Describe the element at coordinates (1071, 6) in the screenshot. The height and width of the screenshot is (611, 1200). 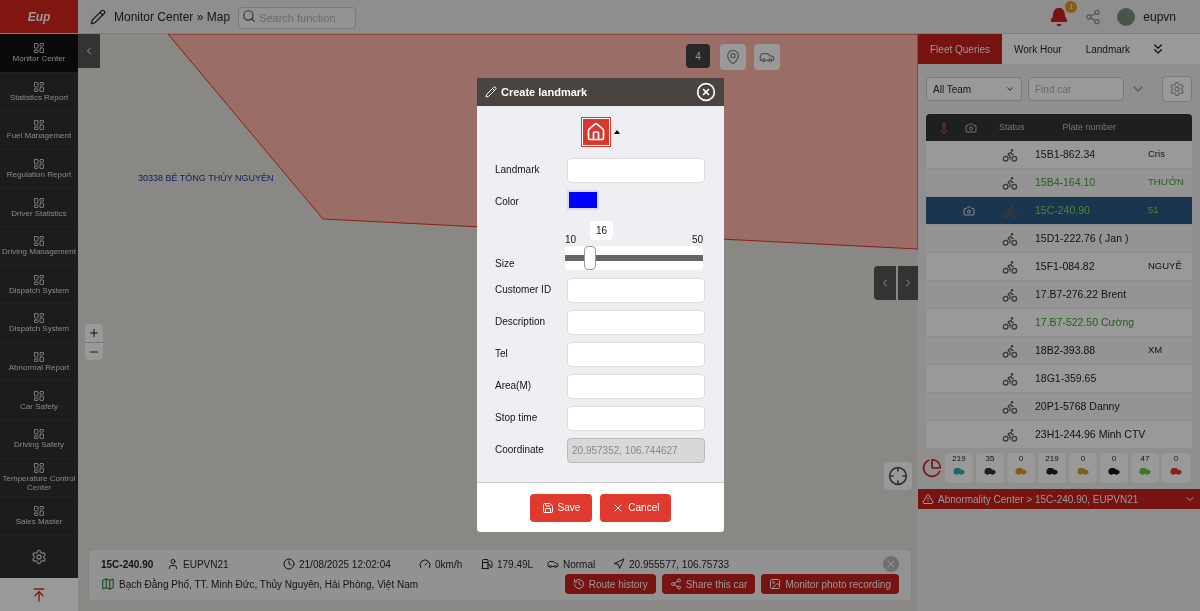
I see `notification-badge: 1` at that location.